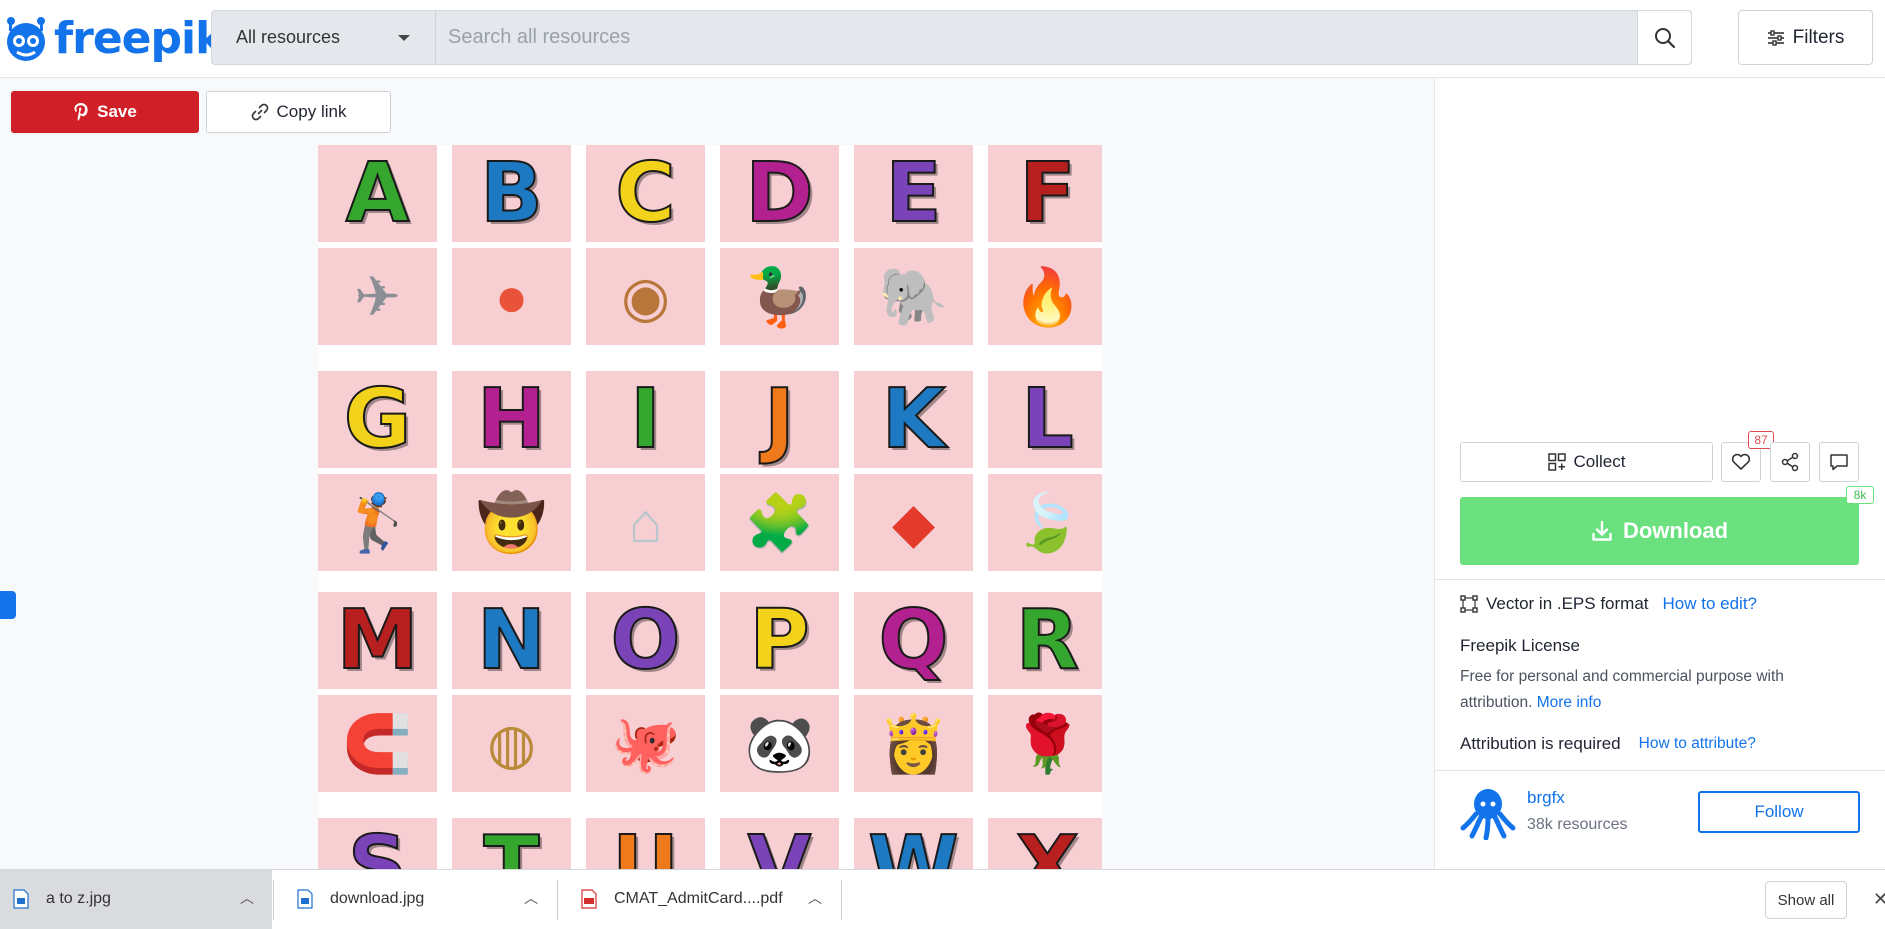  Describe the element at coordinates (1038, 37) in the screenshot. I see `search-input` at that location.